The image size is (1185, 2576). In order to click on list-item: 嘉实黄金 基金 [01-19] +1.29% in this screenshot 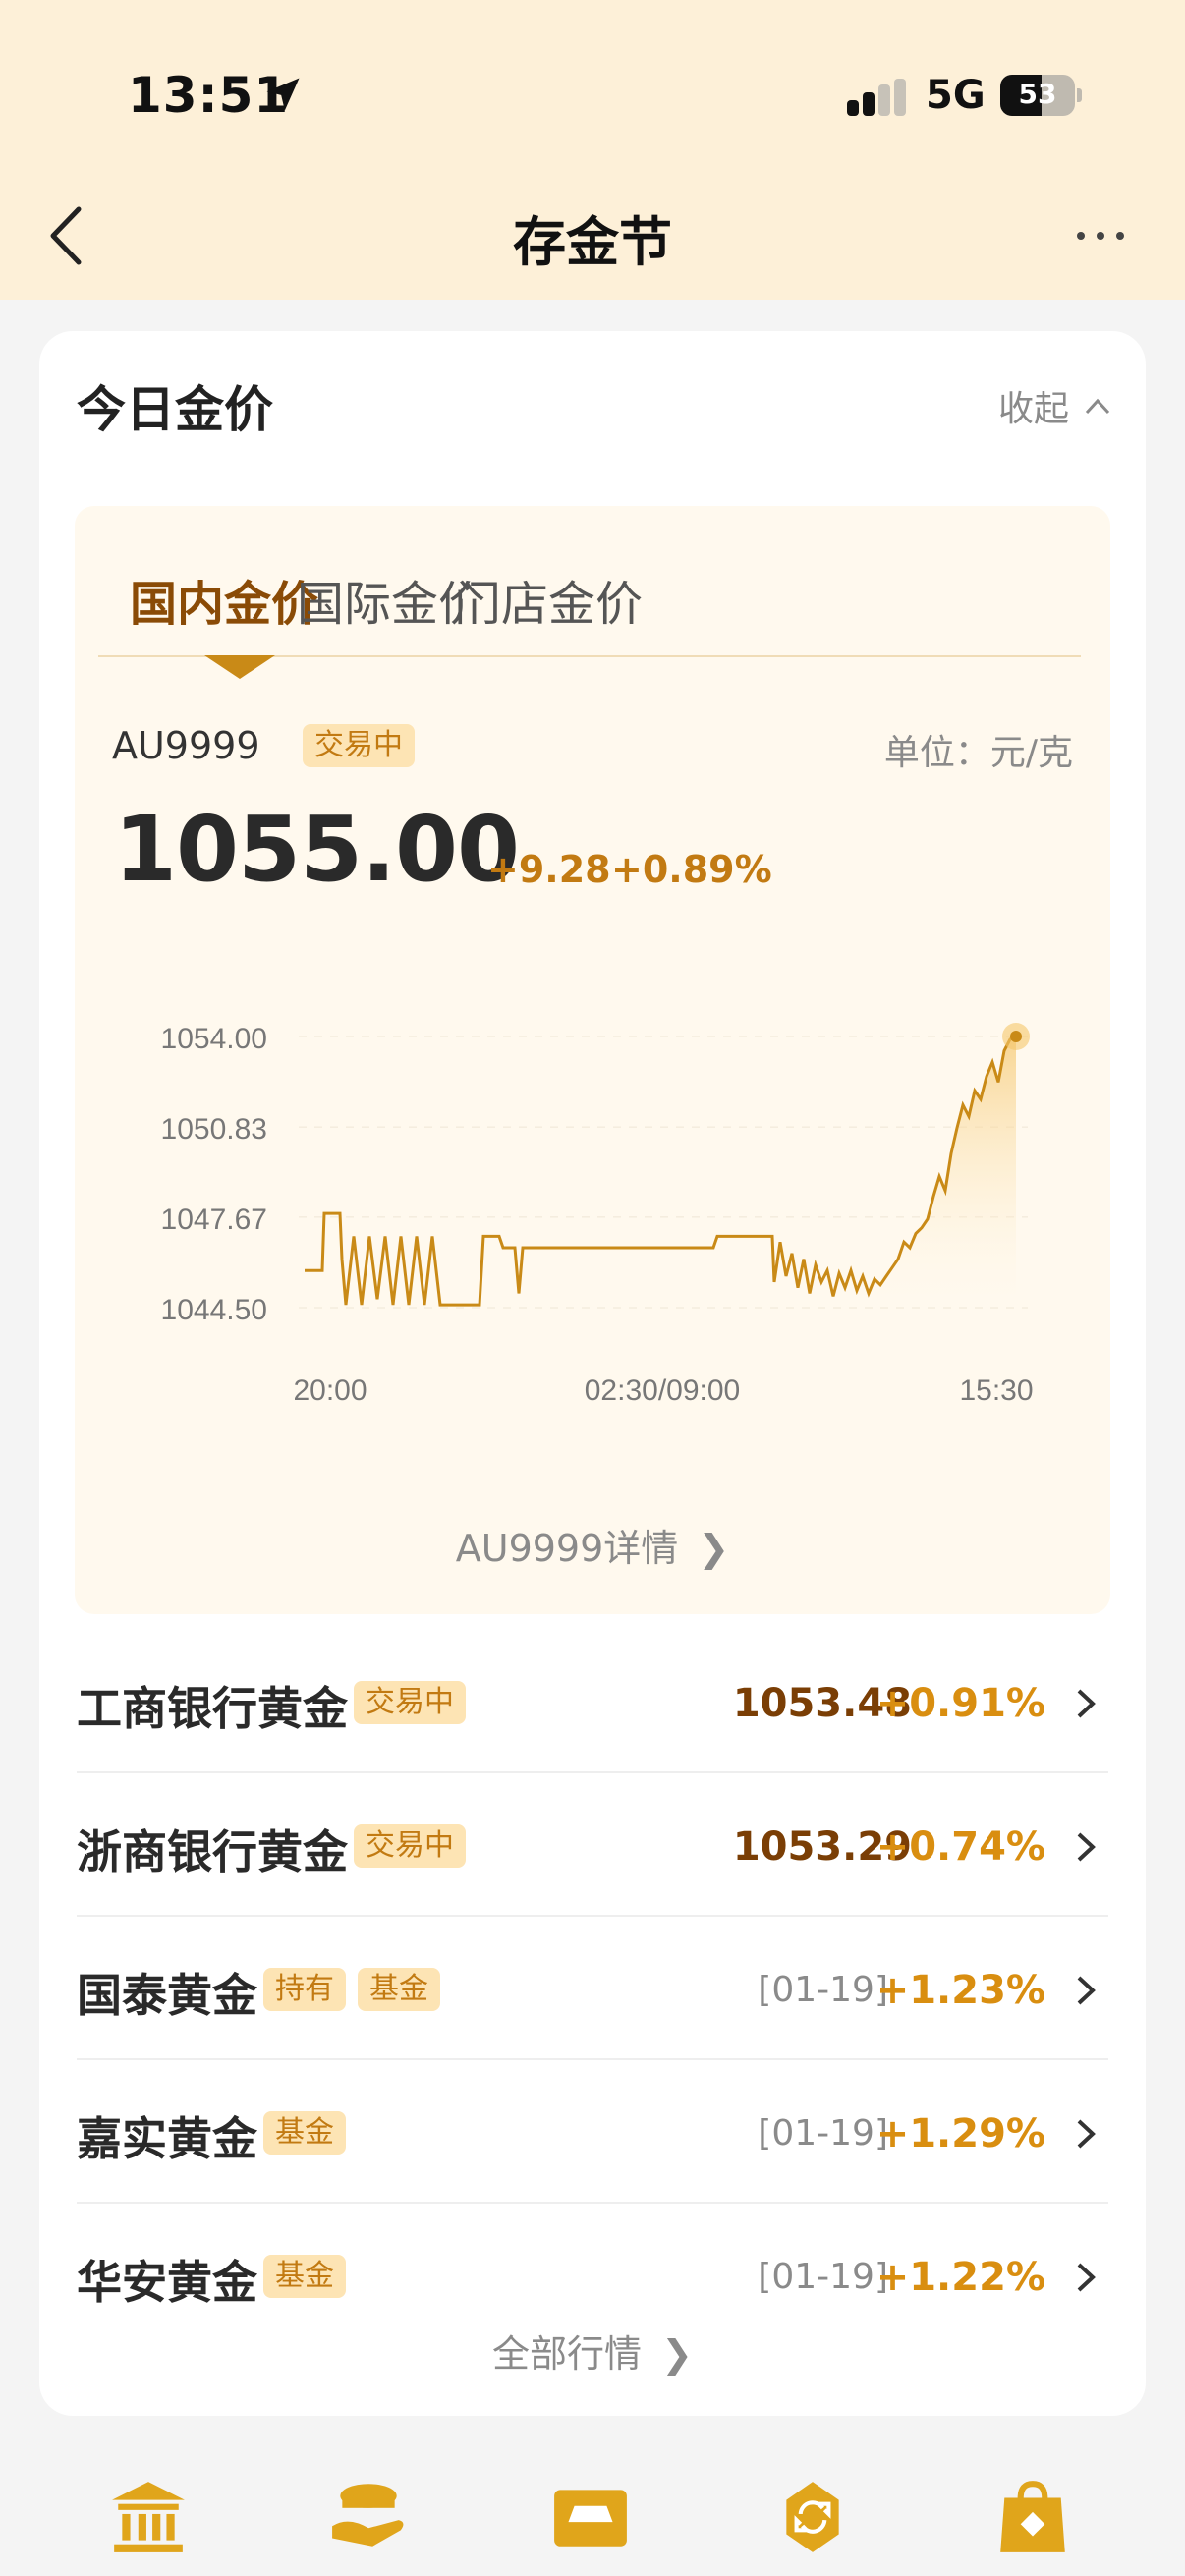, I will do `click(592, 2132)`.